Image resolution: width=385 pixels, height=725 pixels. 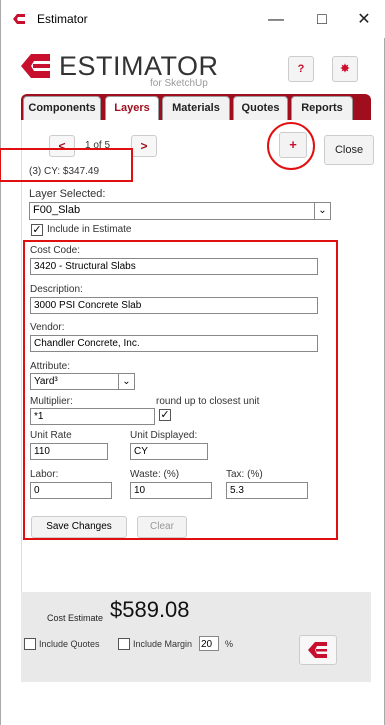 What do you see at coordinates (322, 108) in the screenshot?
I see `tab-reports: Reports` at bounding box center [322, 108].